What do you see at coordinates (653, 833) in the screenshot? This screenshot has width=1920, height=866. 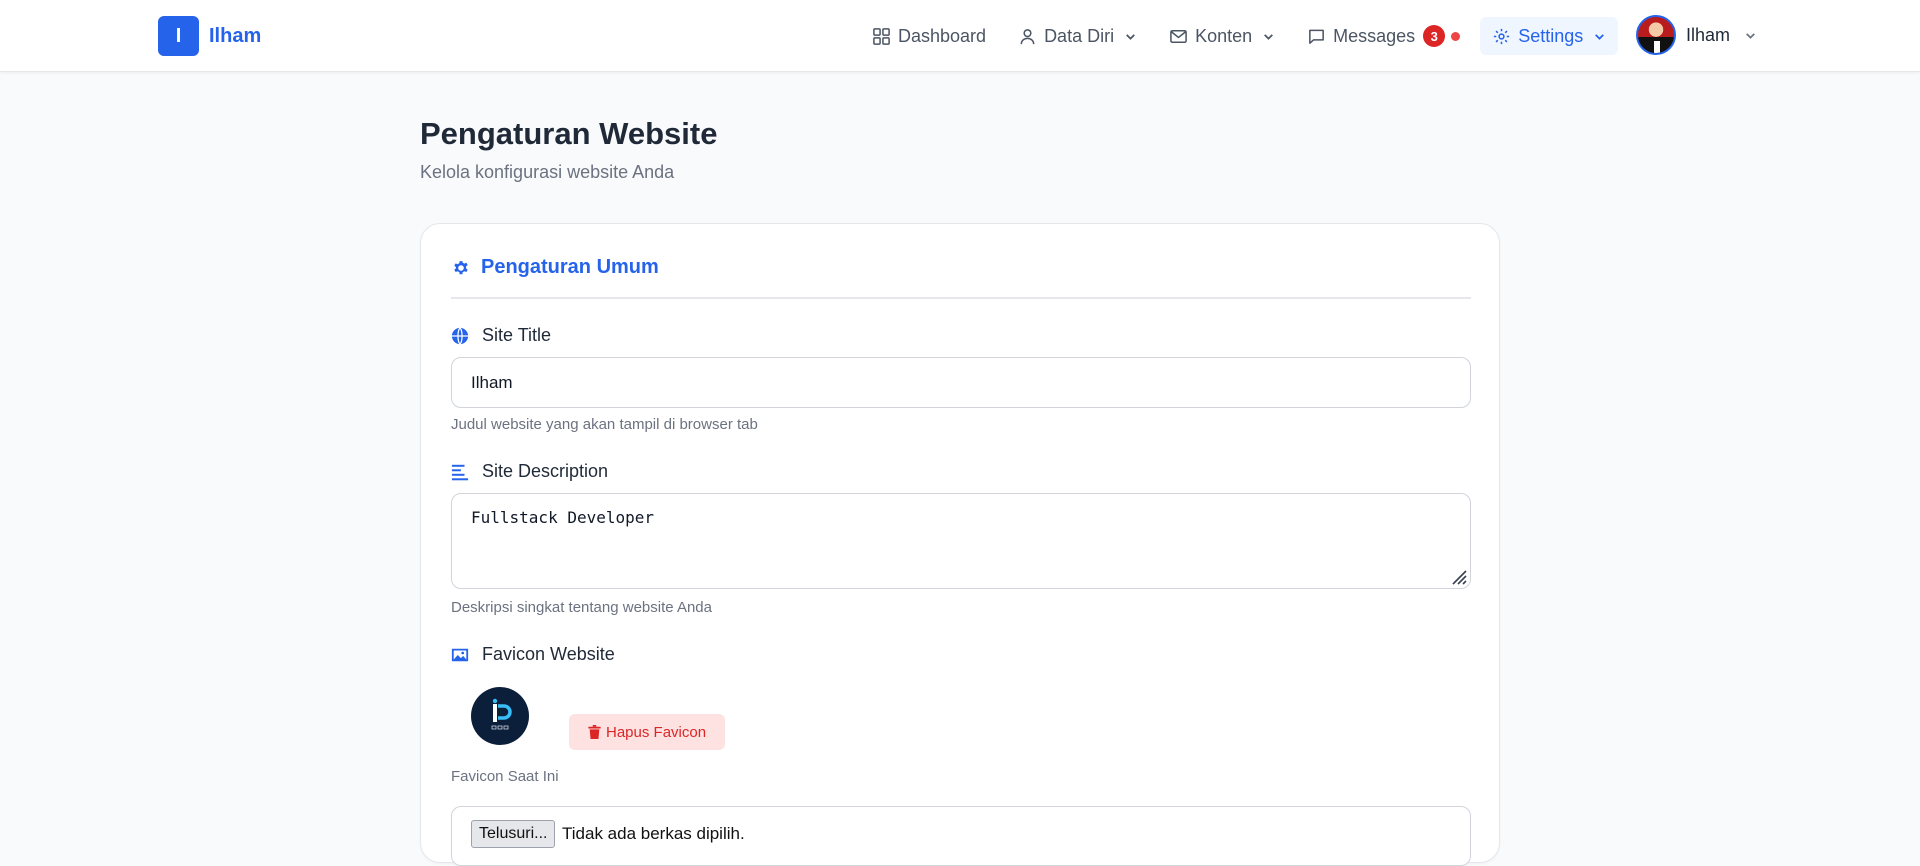 I see `file-status-text: Tidak ada berkas dipilih.` at bounding box center [653, 833].